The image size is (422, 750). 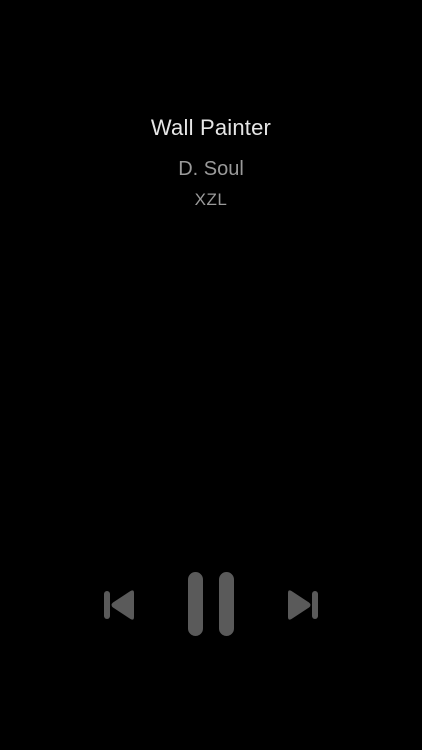 I want to click on track-info: Wall Painter D. Soul XZL, so click(x=211, y=162).